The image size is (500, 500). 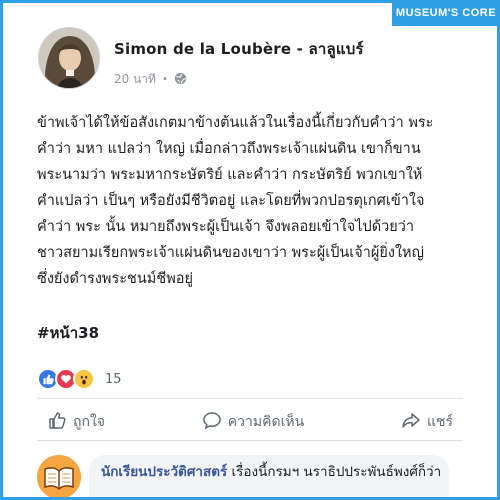 I want to click on reactions-summary: 15, so click(x=79, y=379).